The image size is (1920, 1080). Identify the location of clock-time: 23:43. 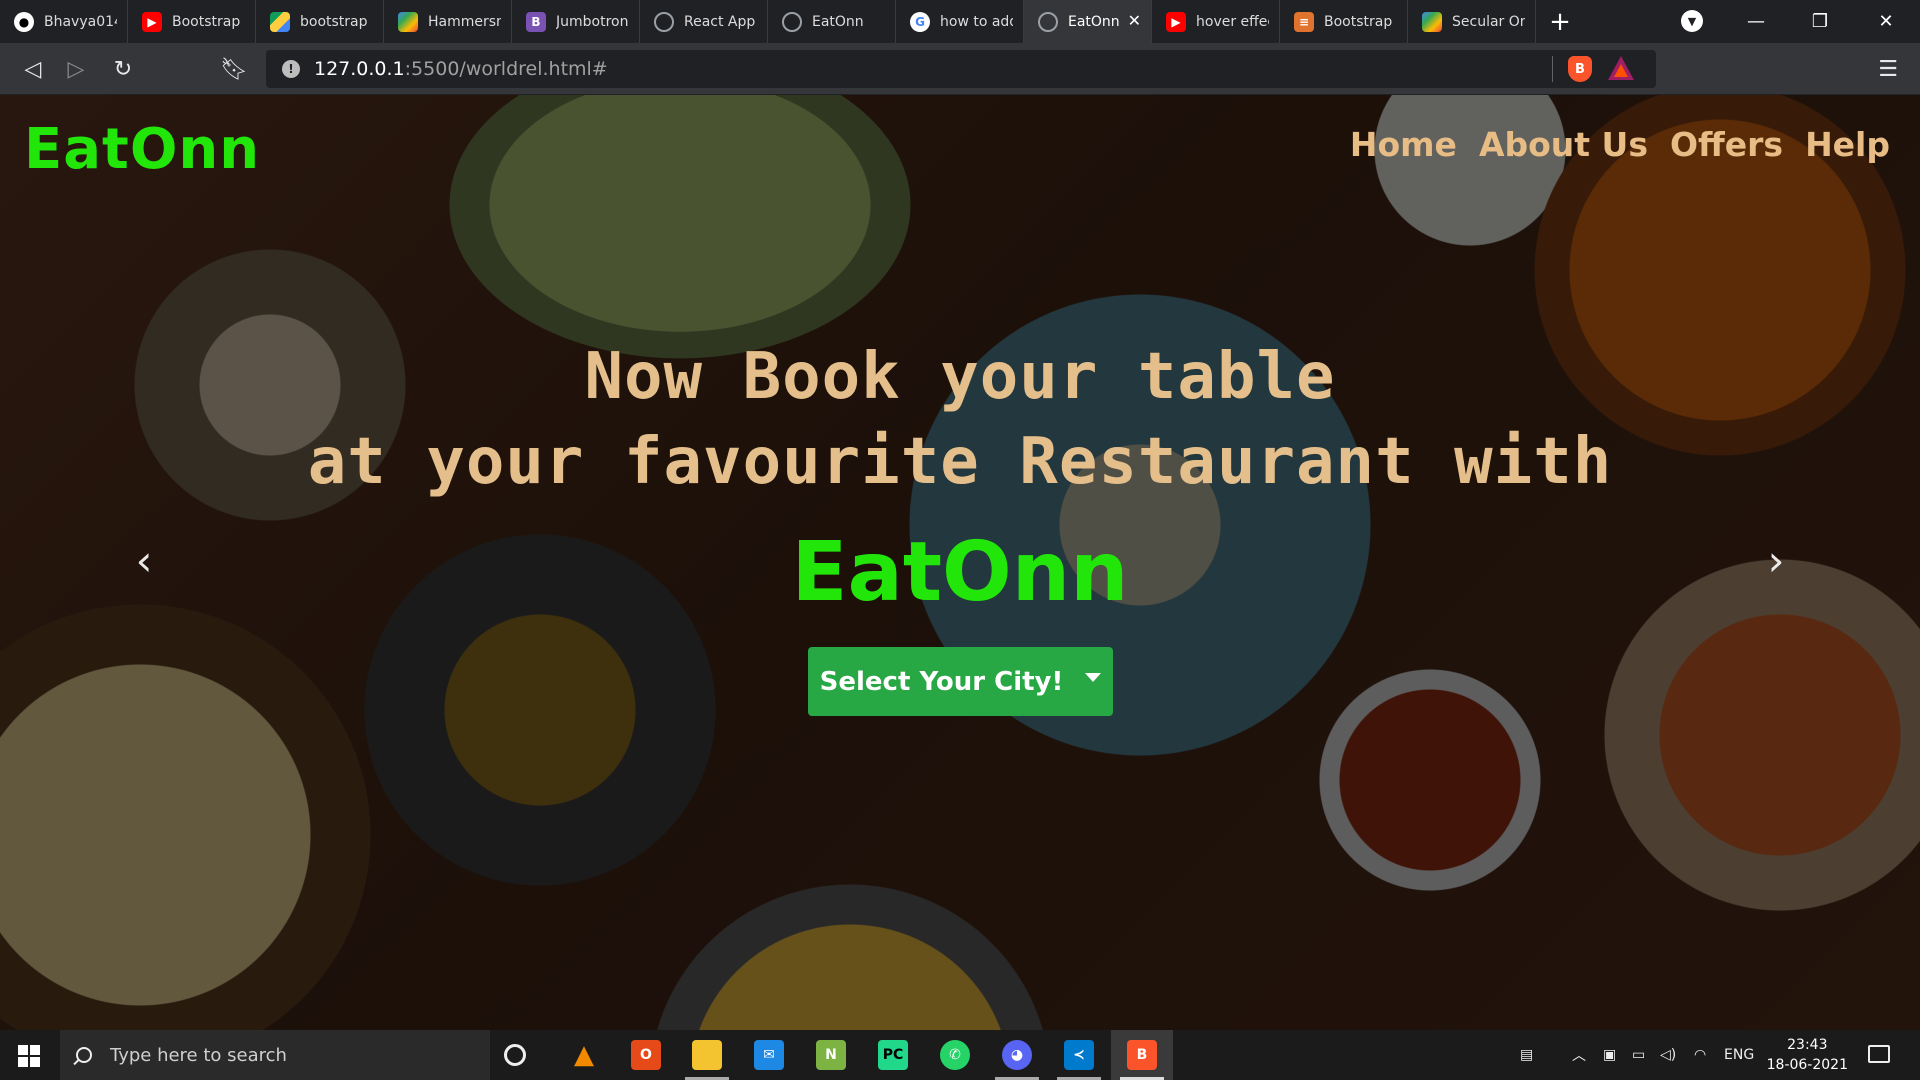
(1807, 1045).